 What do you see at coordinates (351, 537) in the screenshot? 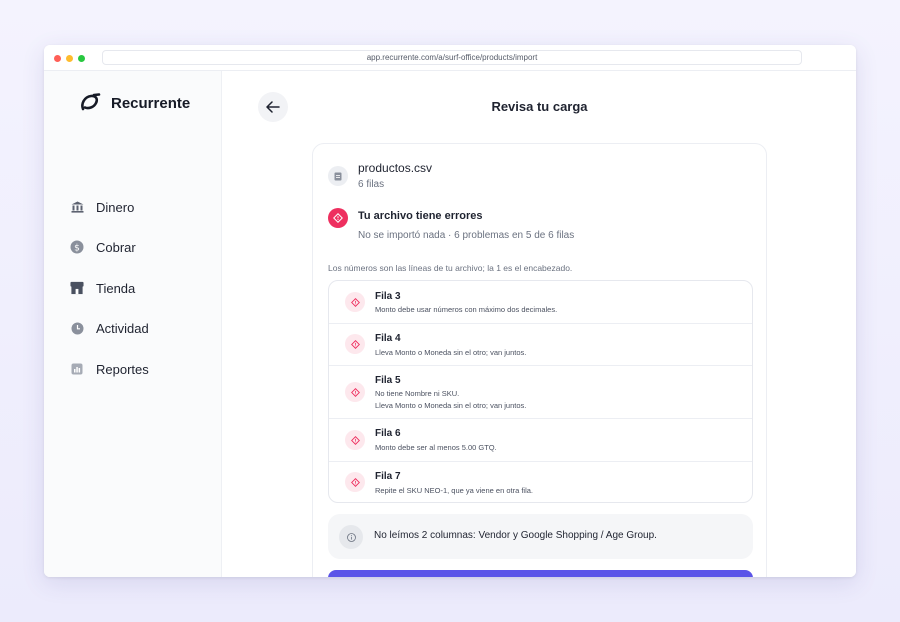
I see `info-icon` at bounding box center [351, 537].